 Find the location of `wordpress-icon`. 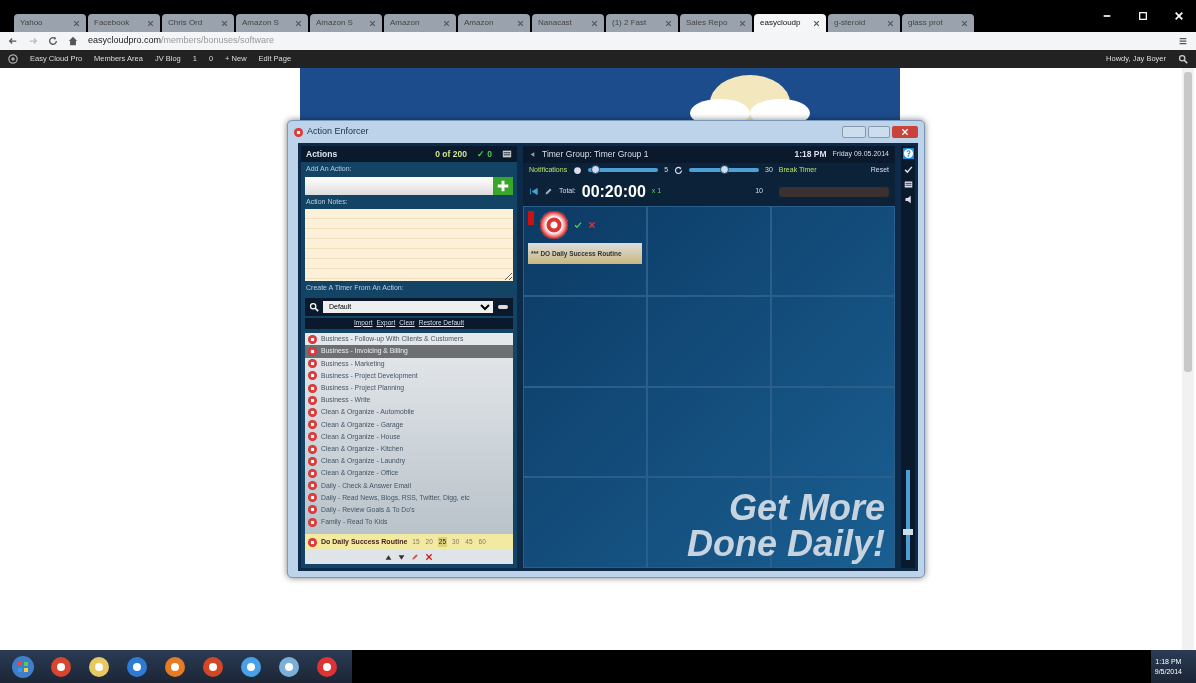

wordpress-icon is located at coordinates (13, 59).